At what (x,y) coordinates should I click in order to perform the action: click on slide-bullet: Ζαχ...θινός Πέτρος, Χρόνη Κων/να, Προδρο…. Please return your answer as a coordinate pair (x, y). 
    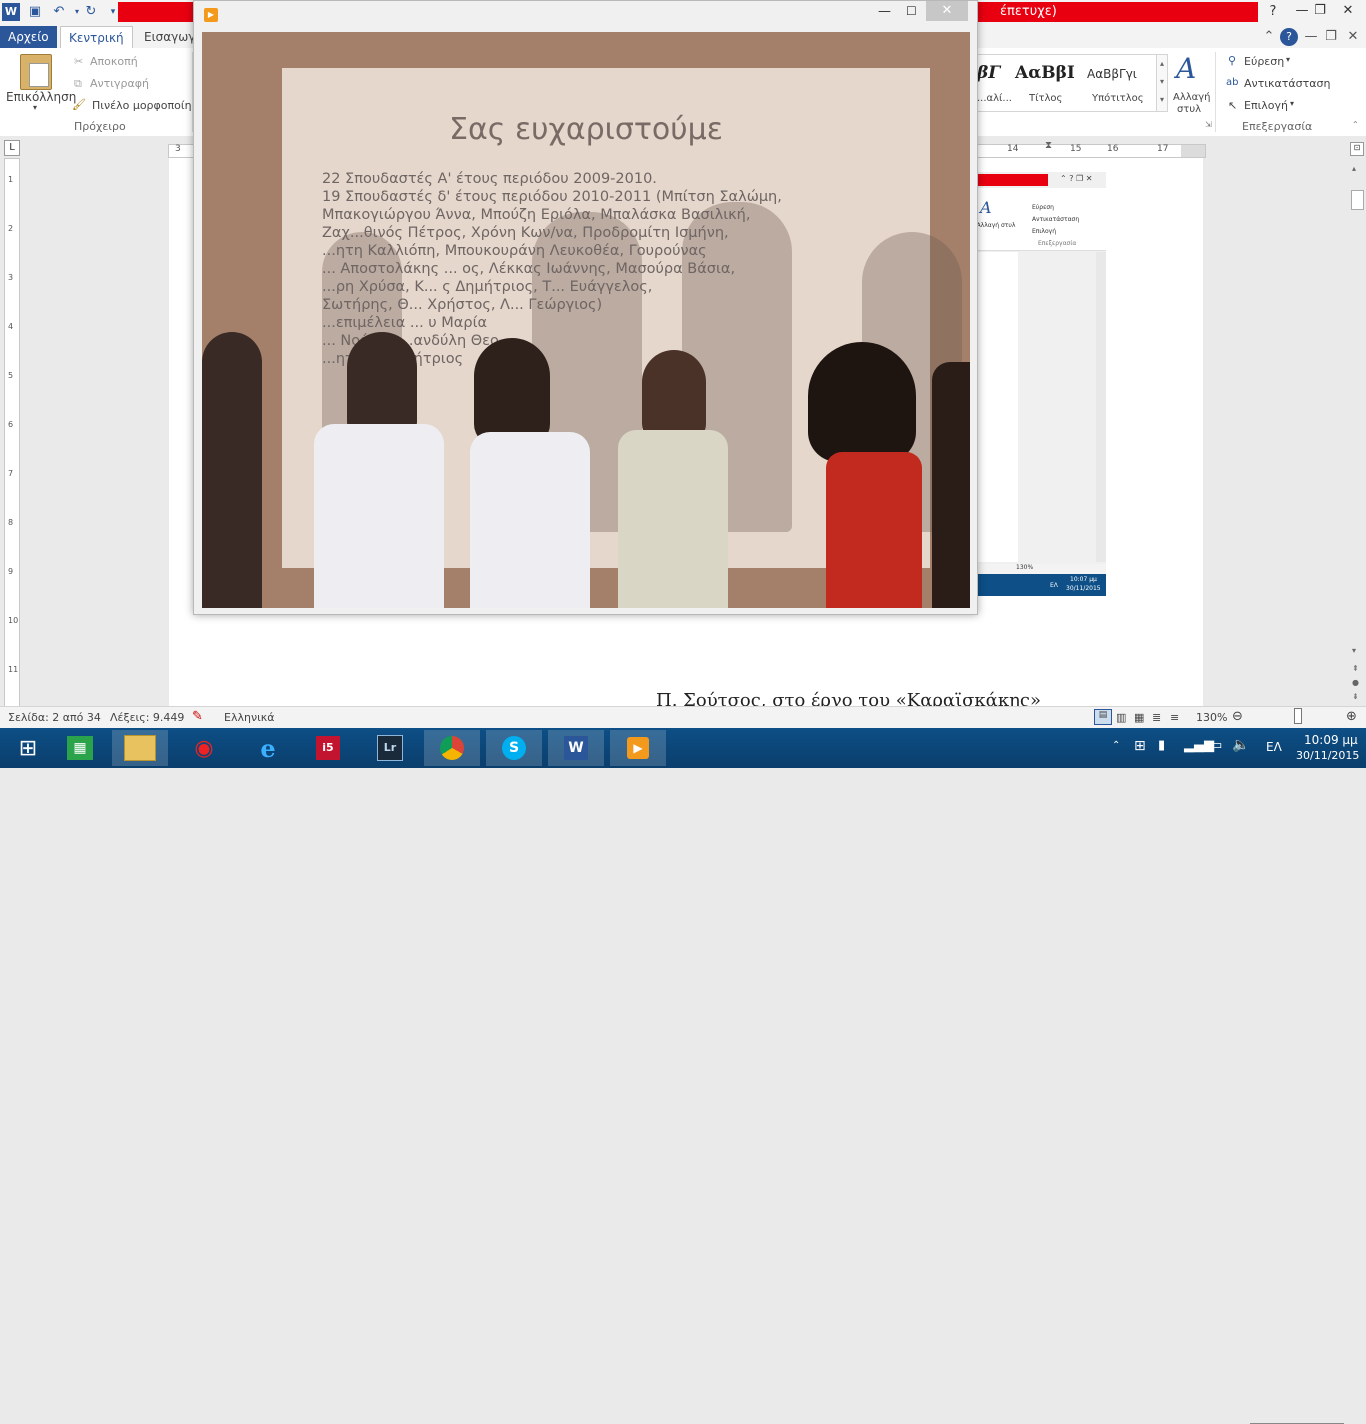
    Looking at the image, I should click on (525, 233).